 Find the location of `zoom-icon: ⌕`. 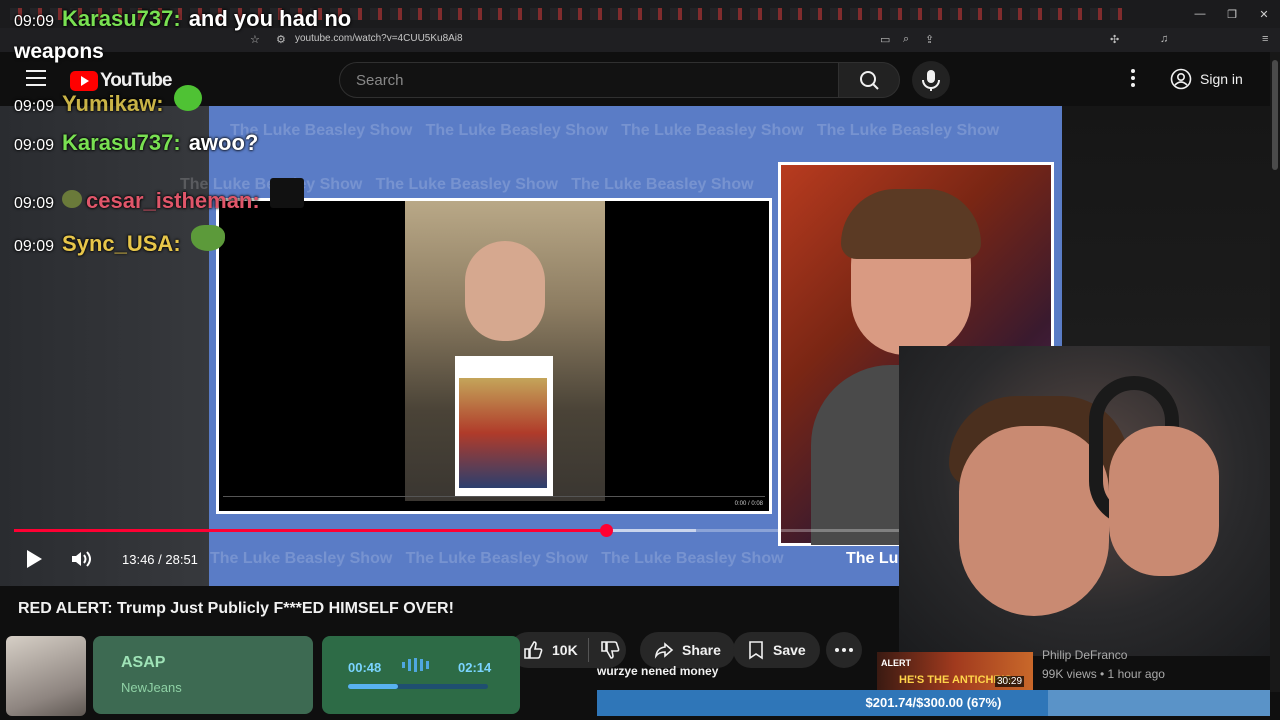

zoom-icon: ⌕ is located at coordinates (906, 39).